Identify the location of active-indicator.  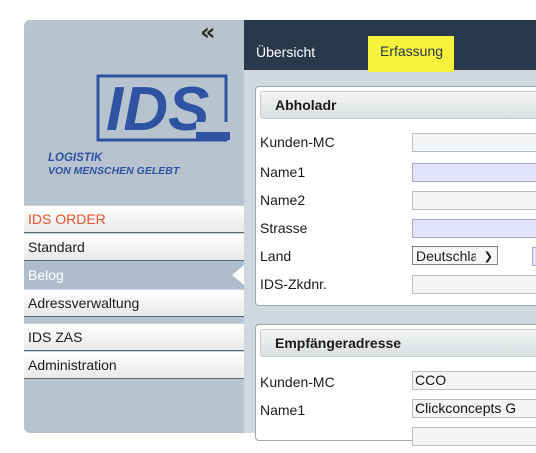
(238, 275).